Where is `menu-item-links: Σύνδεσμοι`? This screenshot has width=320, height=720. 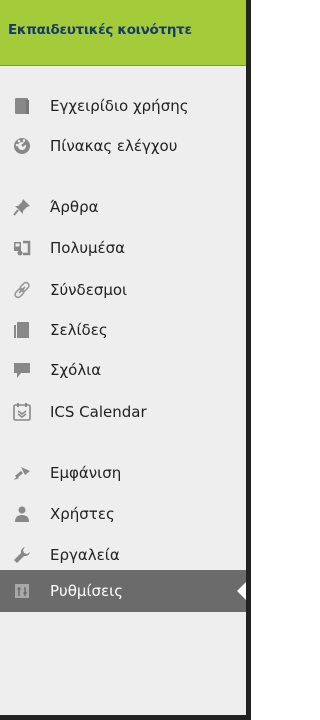 menu-item-links: Σύνδεσμοι is located at coordinates (123, 290).